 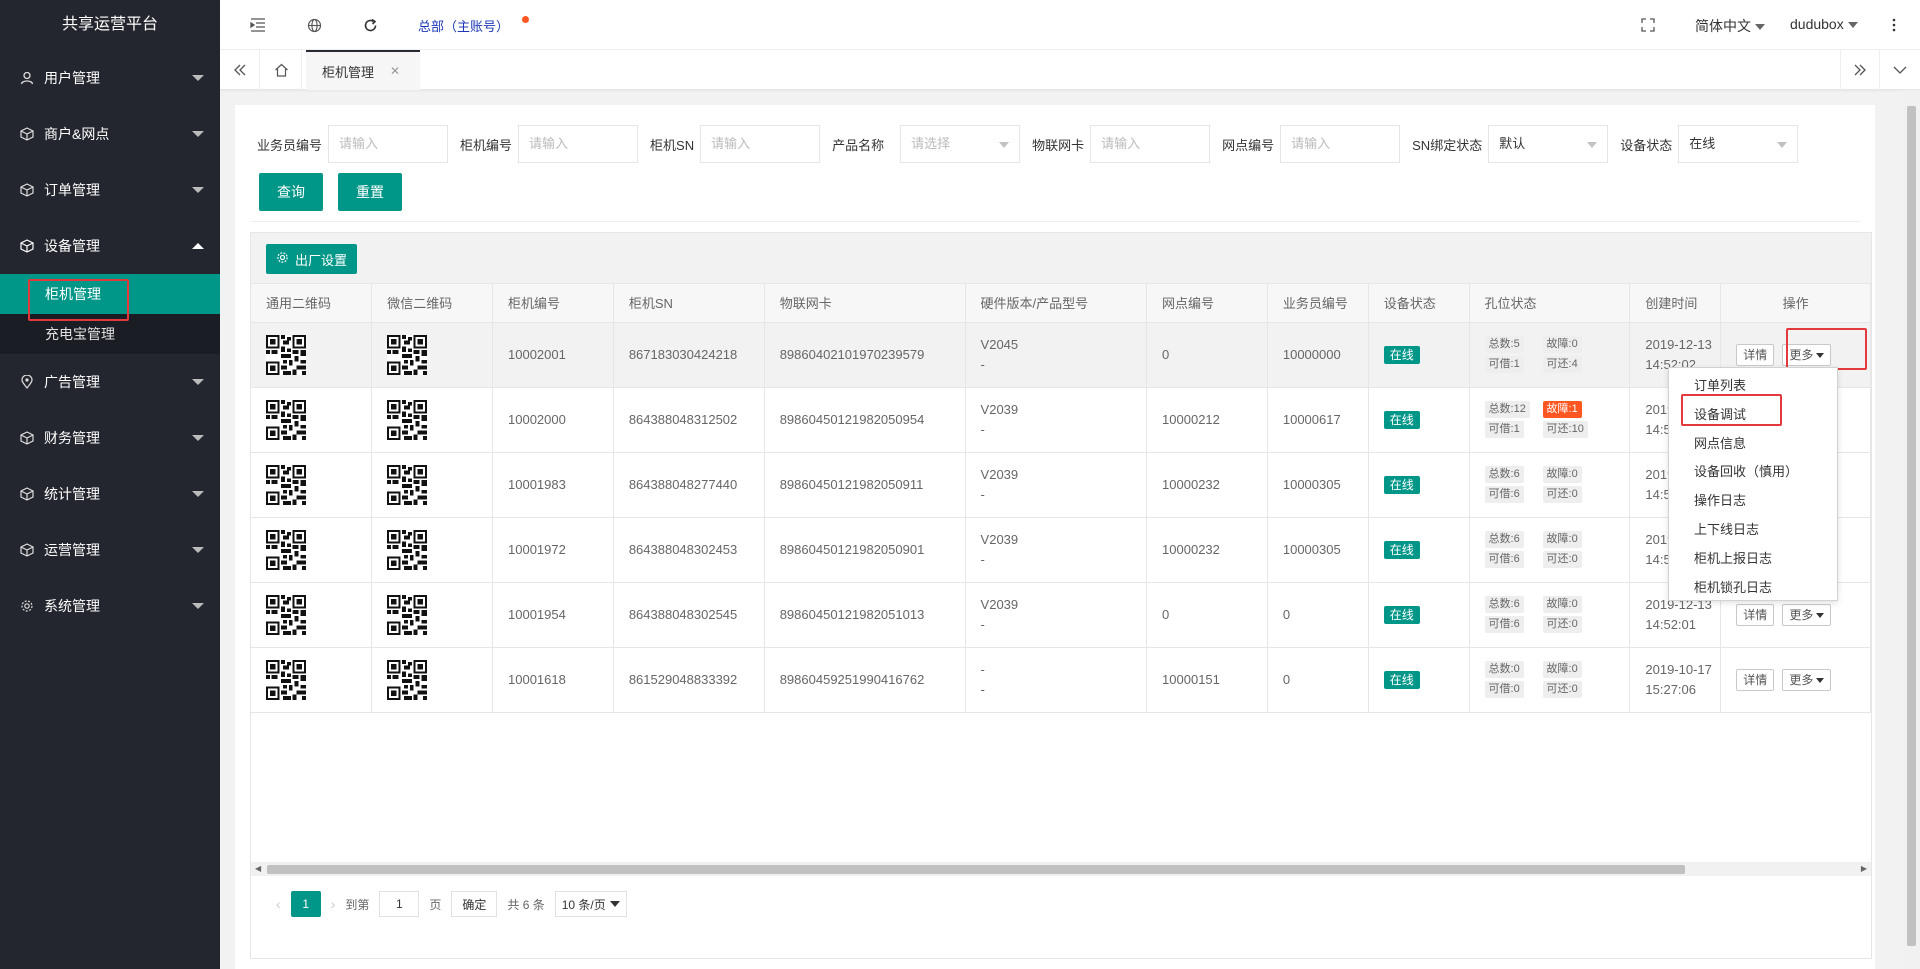 I want to click on sidebar-item-merchant: 商户&网点, so click(x=110, y=134).